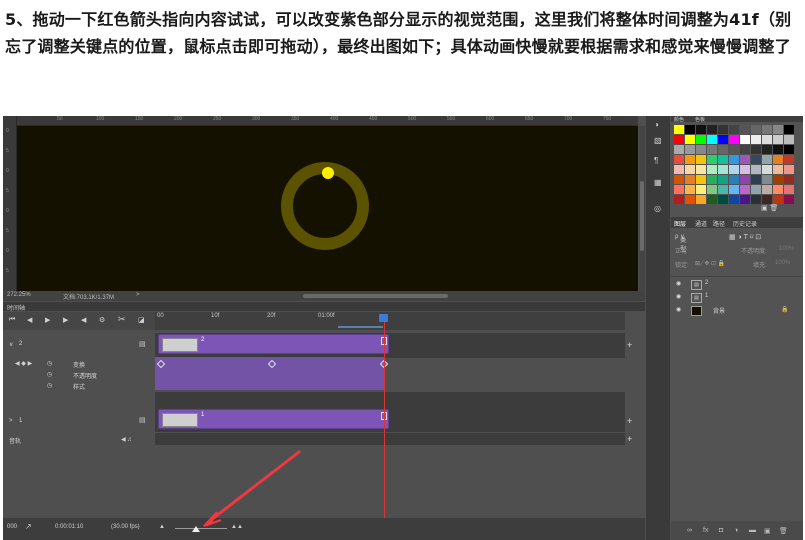 Image resolution: width=805 pixels, height=540 pixels. I want to click on adjustment-layer-icon: ◑, so click(736, 530).